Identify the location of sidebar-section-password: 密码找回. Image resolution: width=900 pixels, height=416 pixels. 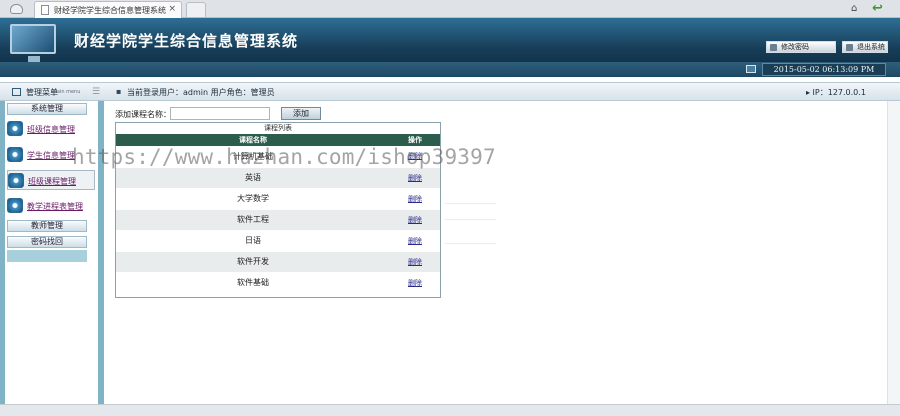
(47, 242).